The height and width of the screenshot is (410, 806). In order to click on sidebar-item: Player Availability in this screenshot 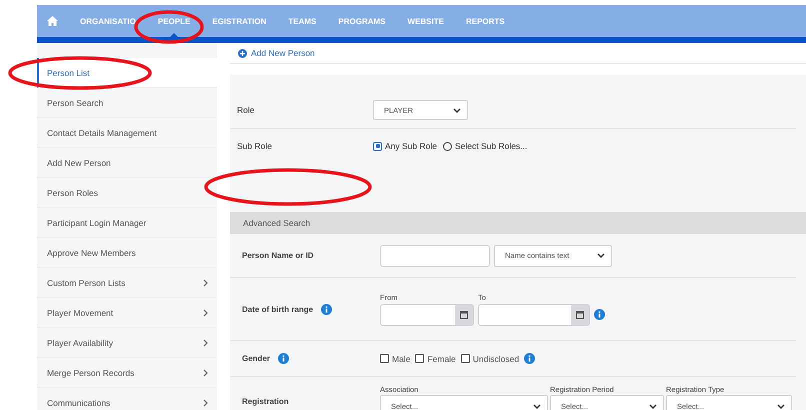, I will do `click(127, 343)`.